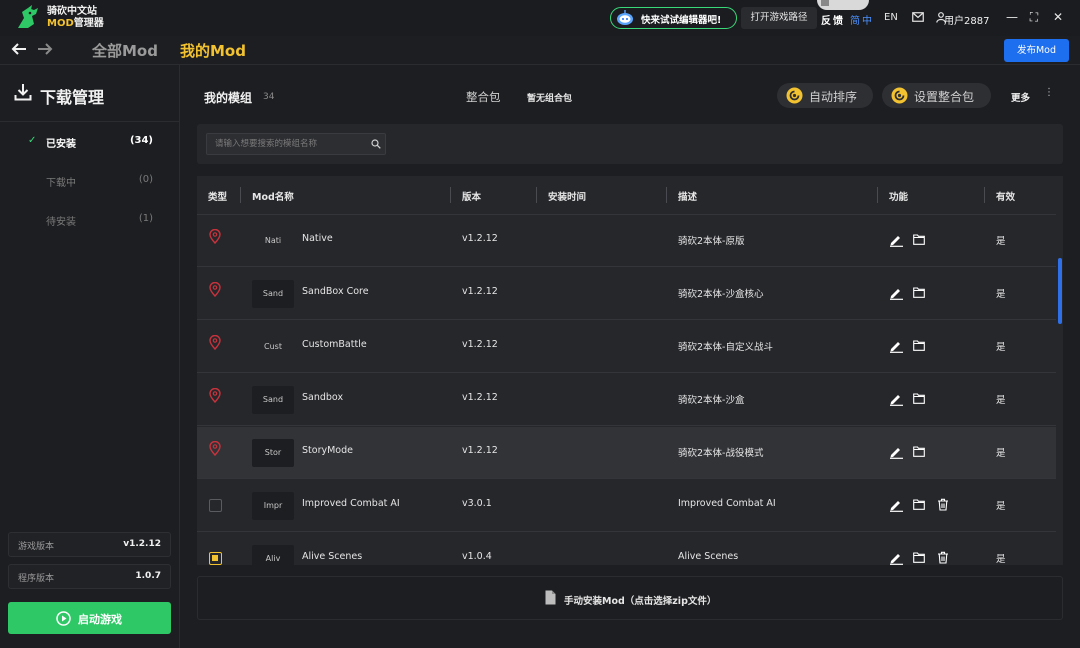 This screenshot has height=648, width=1080. What do you see at coordinates (862, 19) in the screenshot?
I see `lang-zh-option: 简中` at bounding box center [862, 19].